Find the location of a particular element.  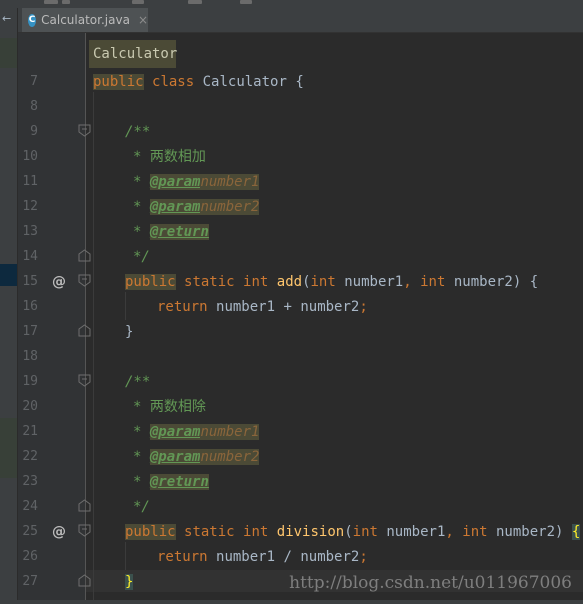

code-line-27: } is located at coordinates (129, 582).